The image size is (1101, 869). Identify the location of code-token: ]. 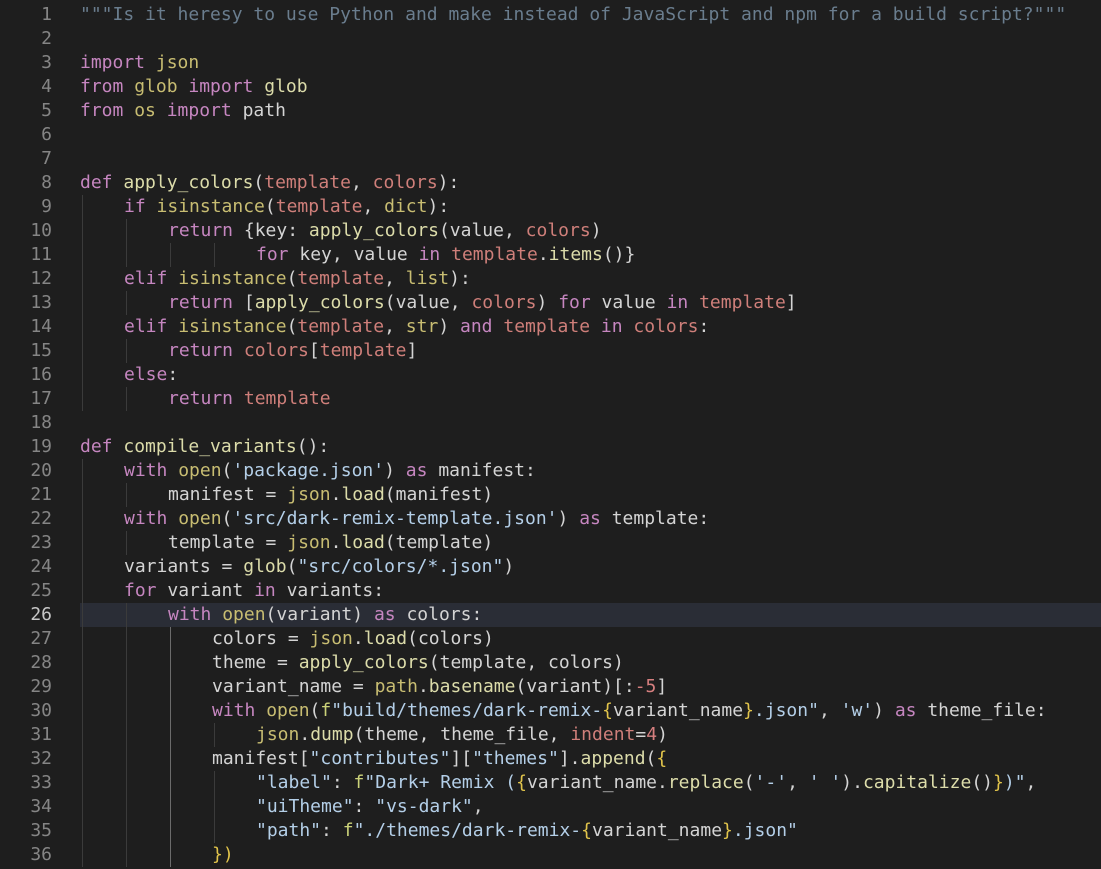
(662, 686).